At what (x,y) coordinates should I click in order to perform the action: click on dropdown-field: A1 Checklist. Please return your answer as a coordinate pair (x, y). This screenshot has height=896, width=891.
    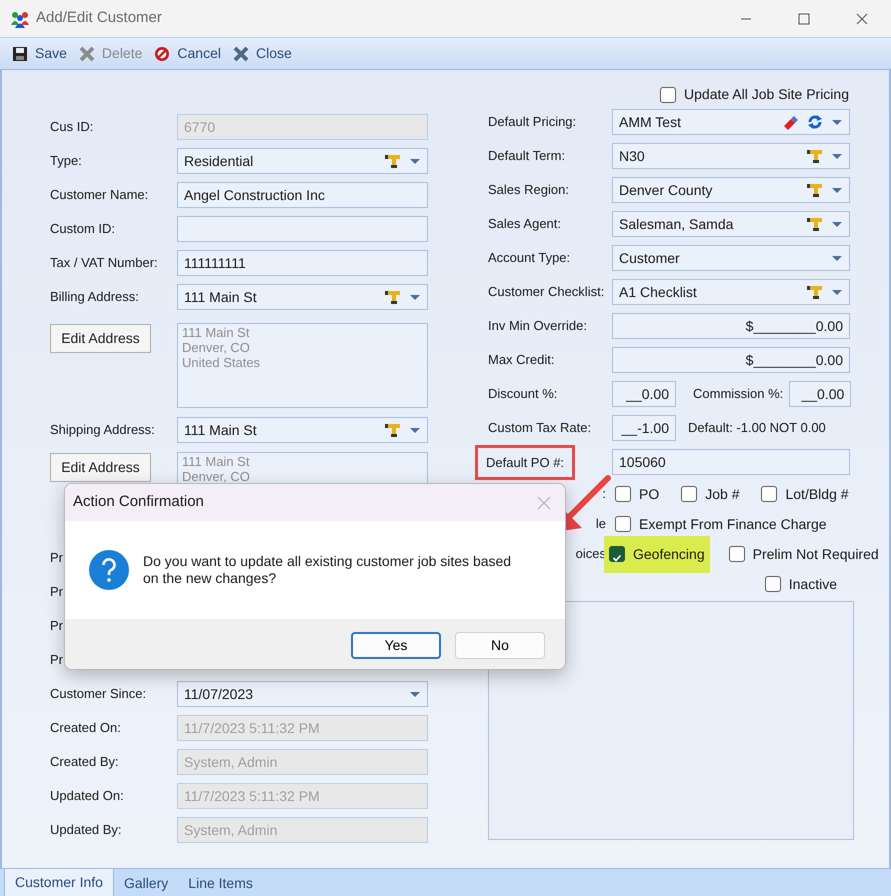
    Looking at the image, I should click on (731, 292).